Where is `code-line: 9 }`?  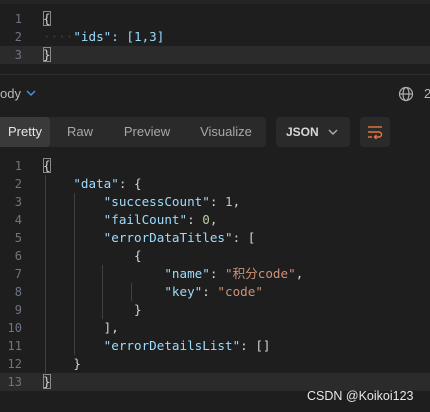 code-line: 9 } is located at coordinates (215, 310).